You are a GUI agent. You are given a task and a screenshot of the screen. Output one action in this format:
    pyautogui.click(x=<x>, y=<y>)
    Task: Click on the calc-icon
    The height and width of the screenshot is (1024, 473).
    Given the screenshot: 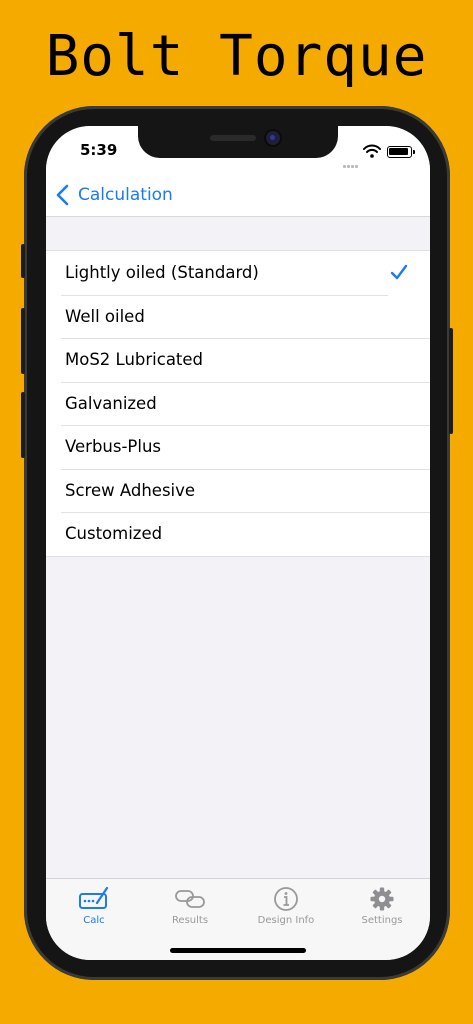 What is the action you would take?
    pyautogui.click(x=94, y=897)
    